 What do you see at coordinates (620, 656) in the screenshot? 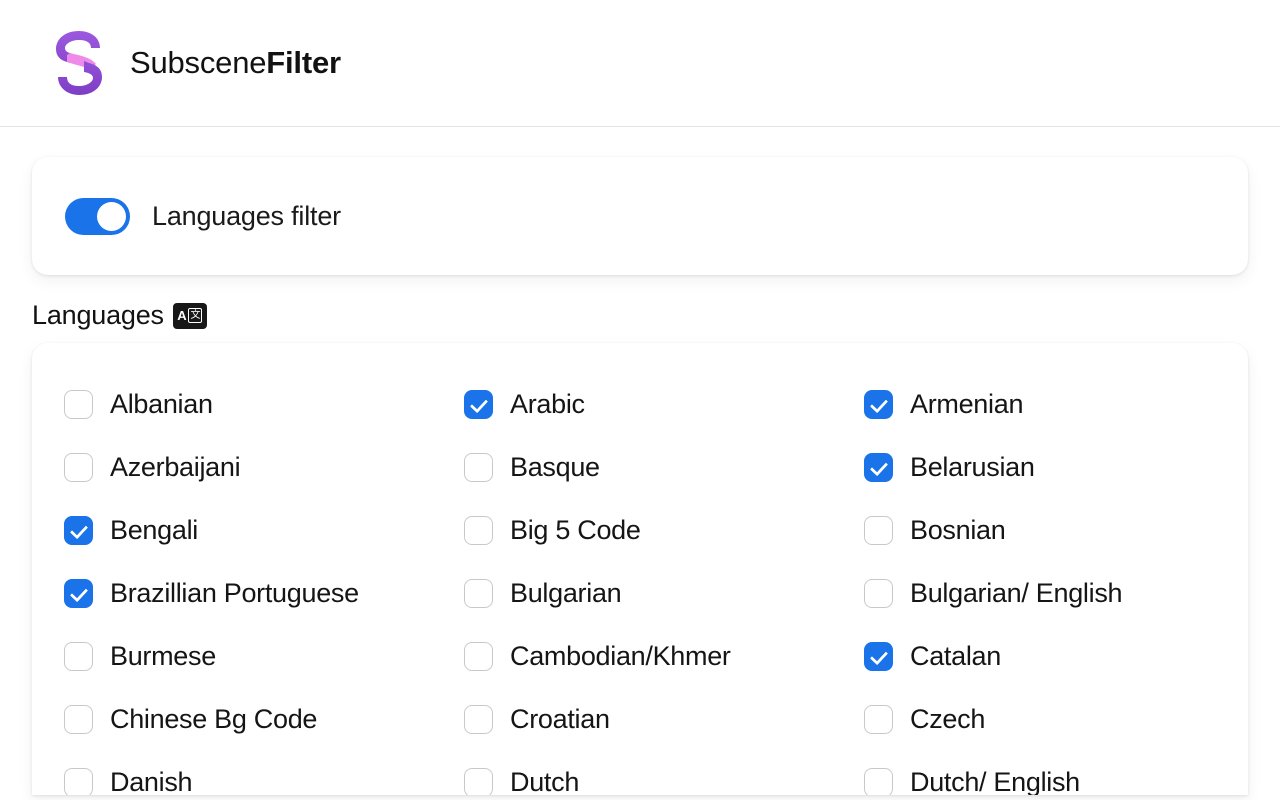
I see `language-label: Cambodian/Khmer` at bounding box center [620, 656].